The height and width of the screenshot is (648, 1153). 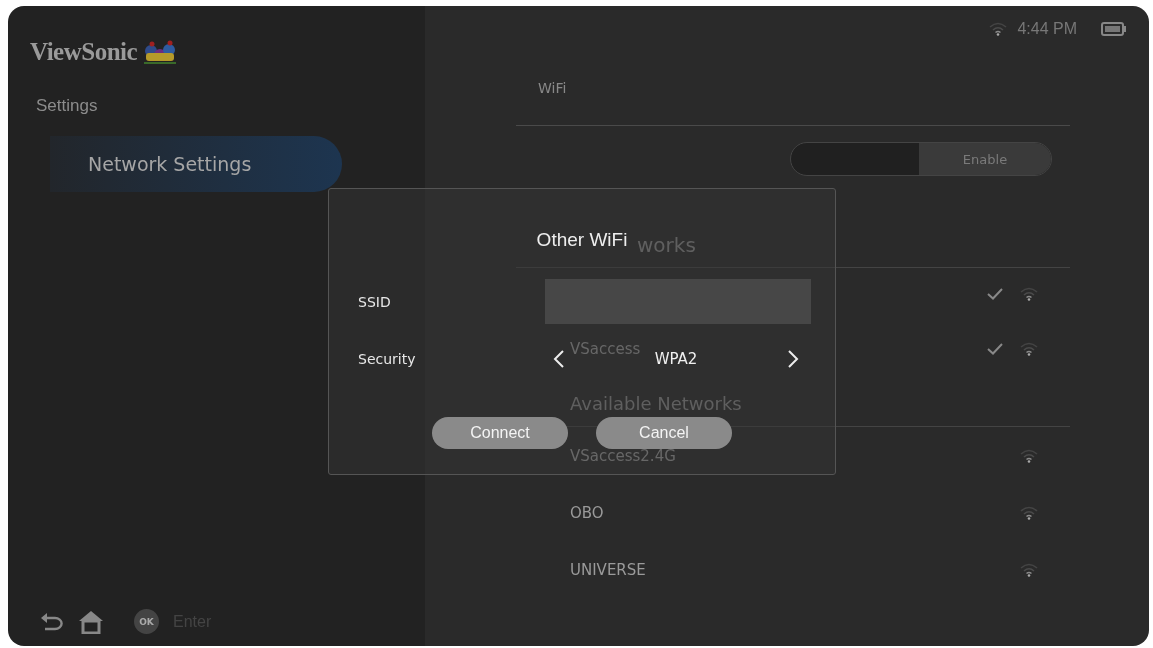 What do you see at coordinates (67, 106) in the screenshot?
I see `sidebar-title: Settings` at bounding box center [67, 106].